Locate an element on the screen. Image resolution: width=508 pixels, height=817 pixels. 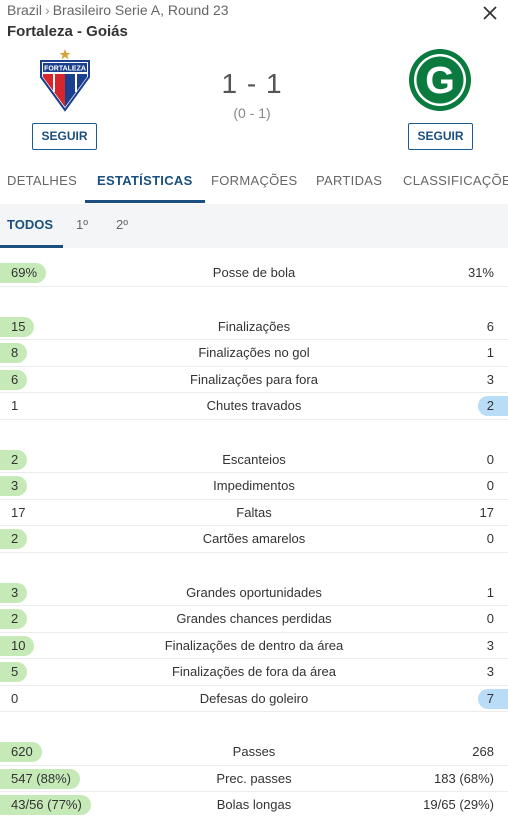
stat-label: Impedimentos is located at coordinates (254, 485).